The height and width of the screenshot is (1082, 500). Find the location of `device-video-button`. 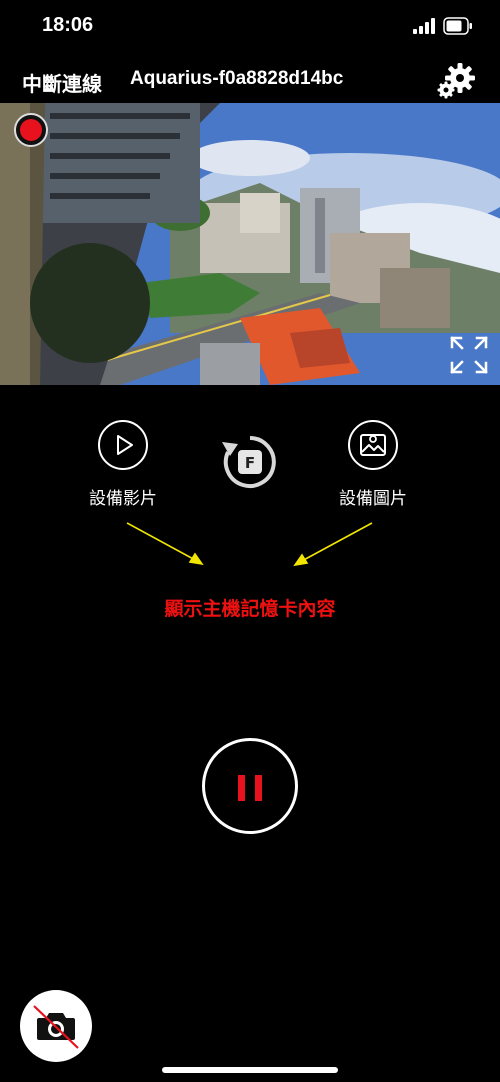

device-video-button is located at coordinates (123, 445).